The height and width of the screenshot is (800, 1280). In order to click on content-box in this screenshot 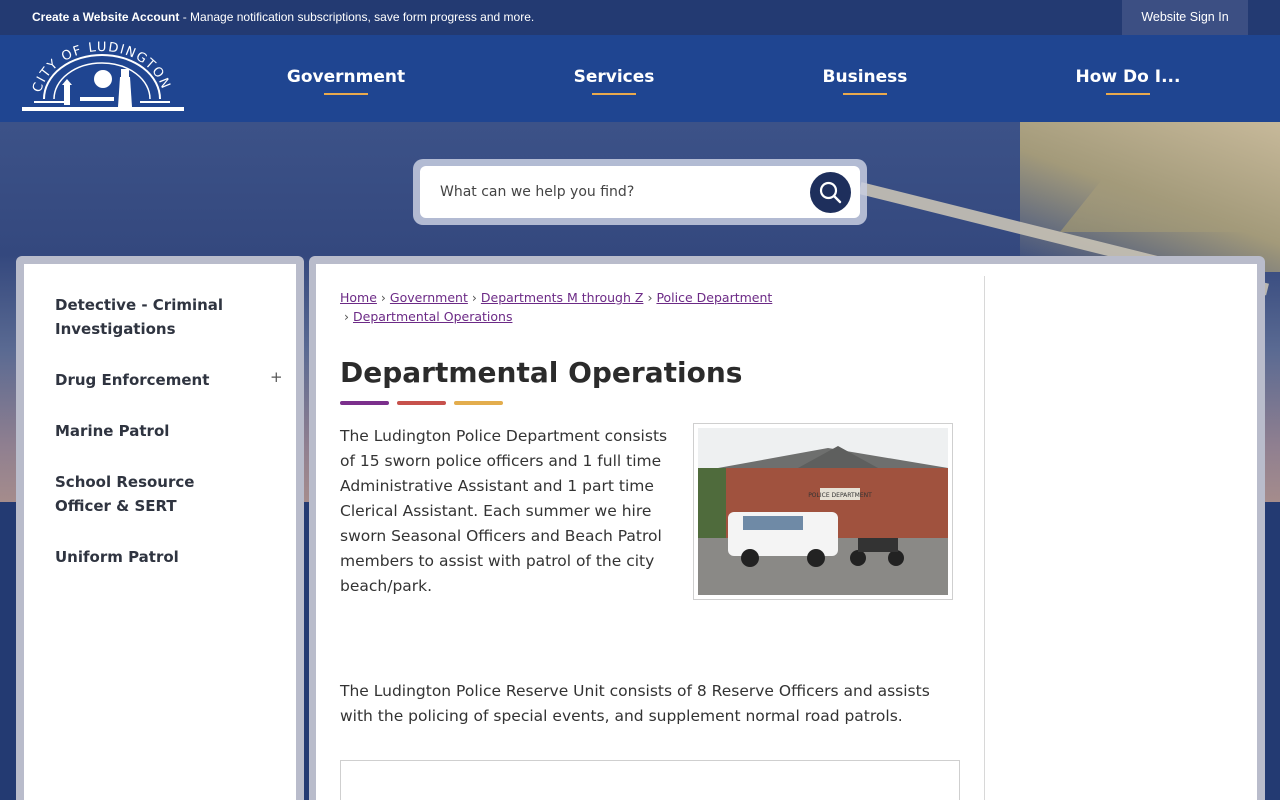, I will do `click(650, 780)`.